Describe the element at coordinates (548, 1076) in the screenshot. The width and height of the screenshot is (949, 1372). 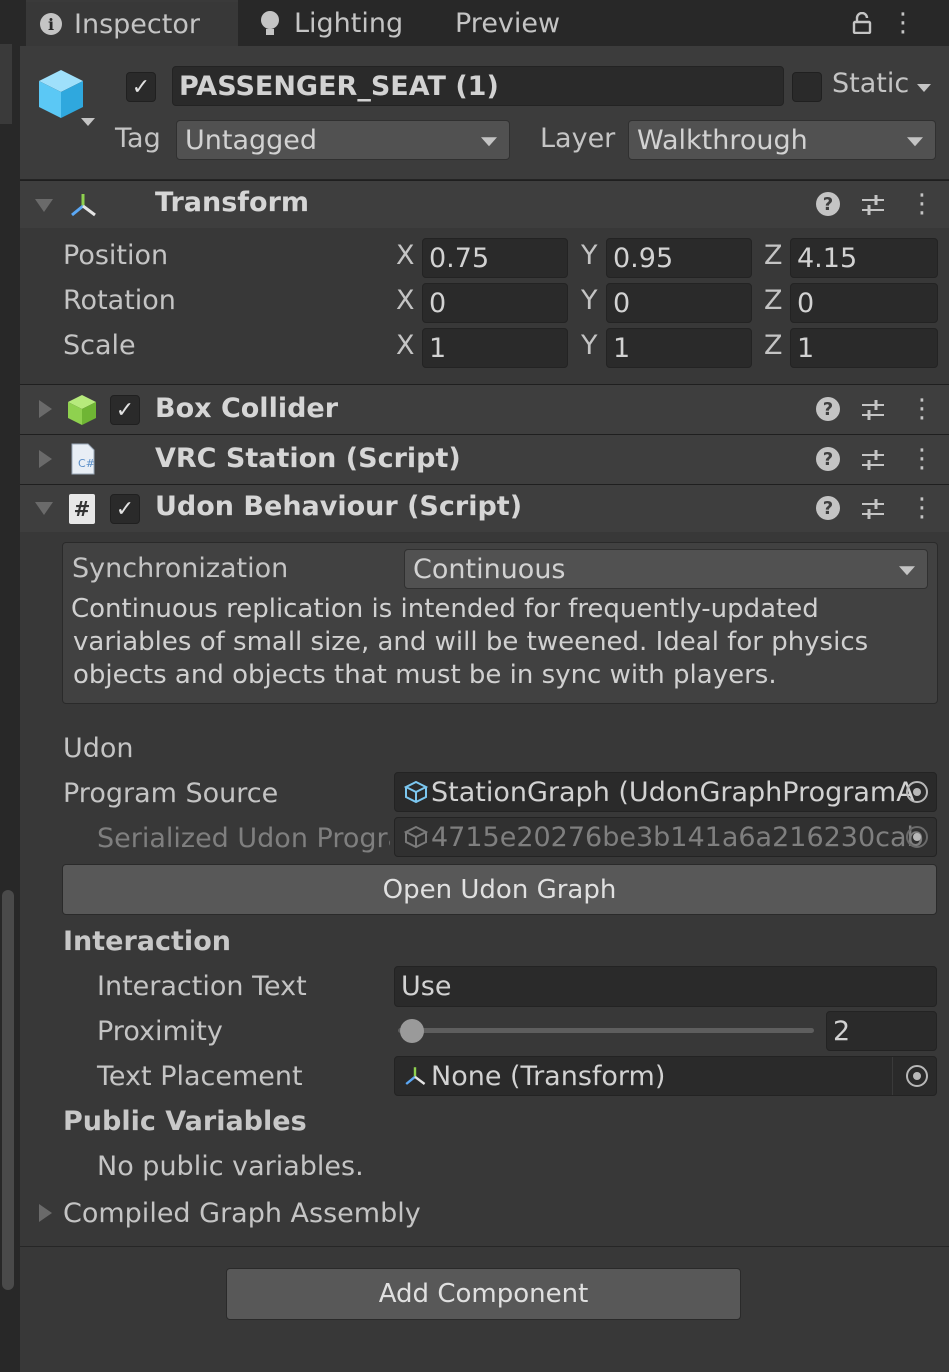
I see `text-placement-value: None (Transform)` at that location.